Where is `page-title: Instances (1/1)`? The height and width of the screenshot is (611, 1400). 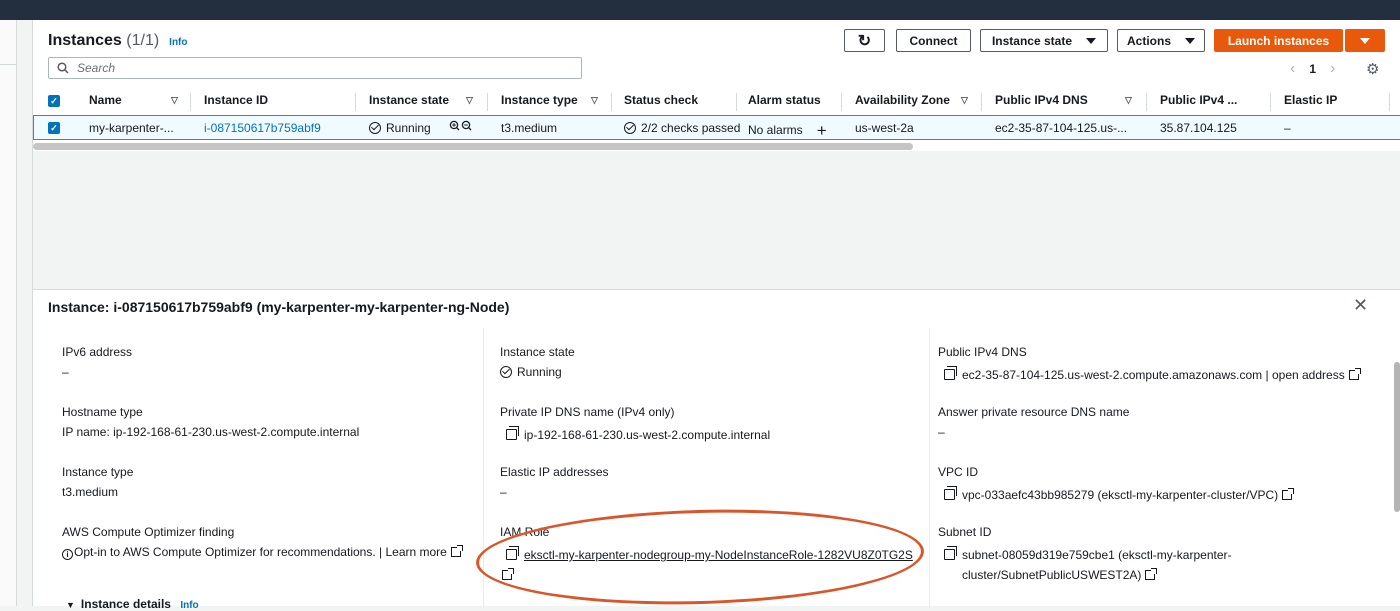
page-title: Instances (1/1) is located at coordinates (103, 41).